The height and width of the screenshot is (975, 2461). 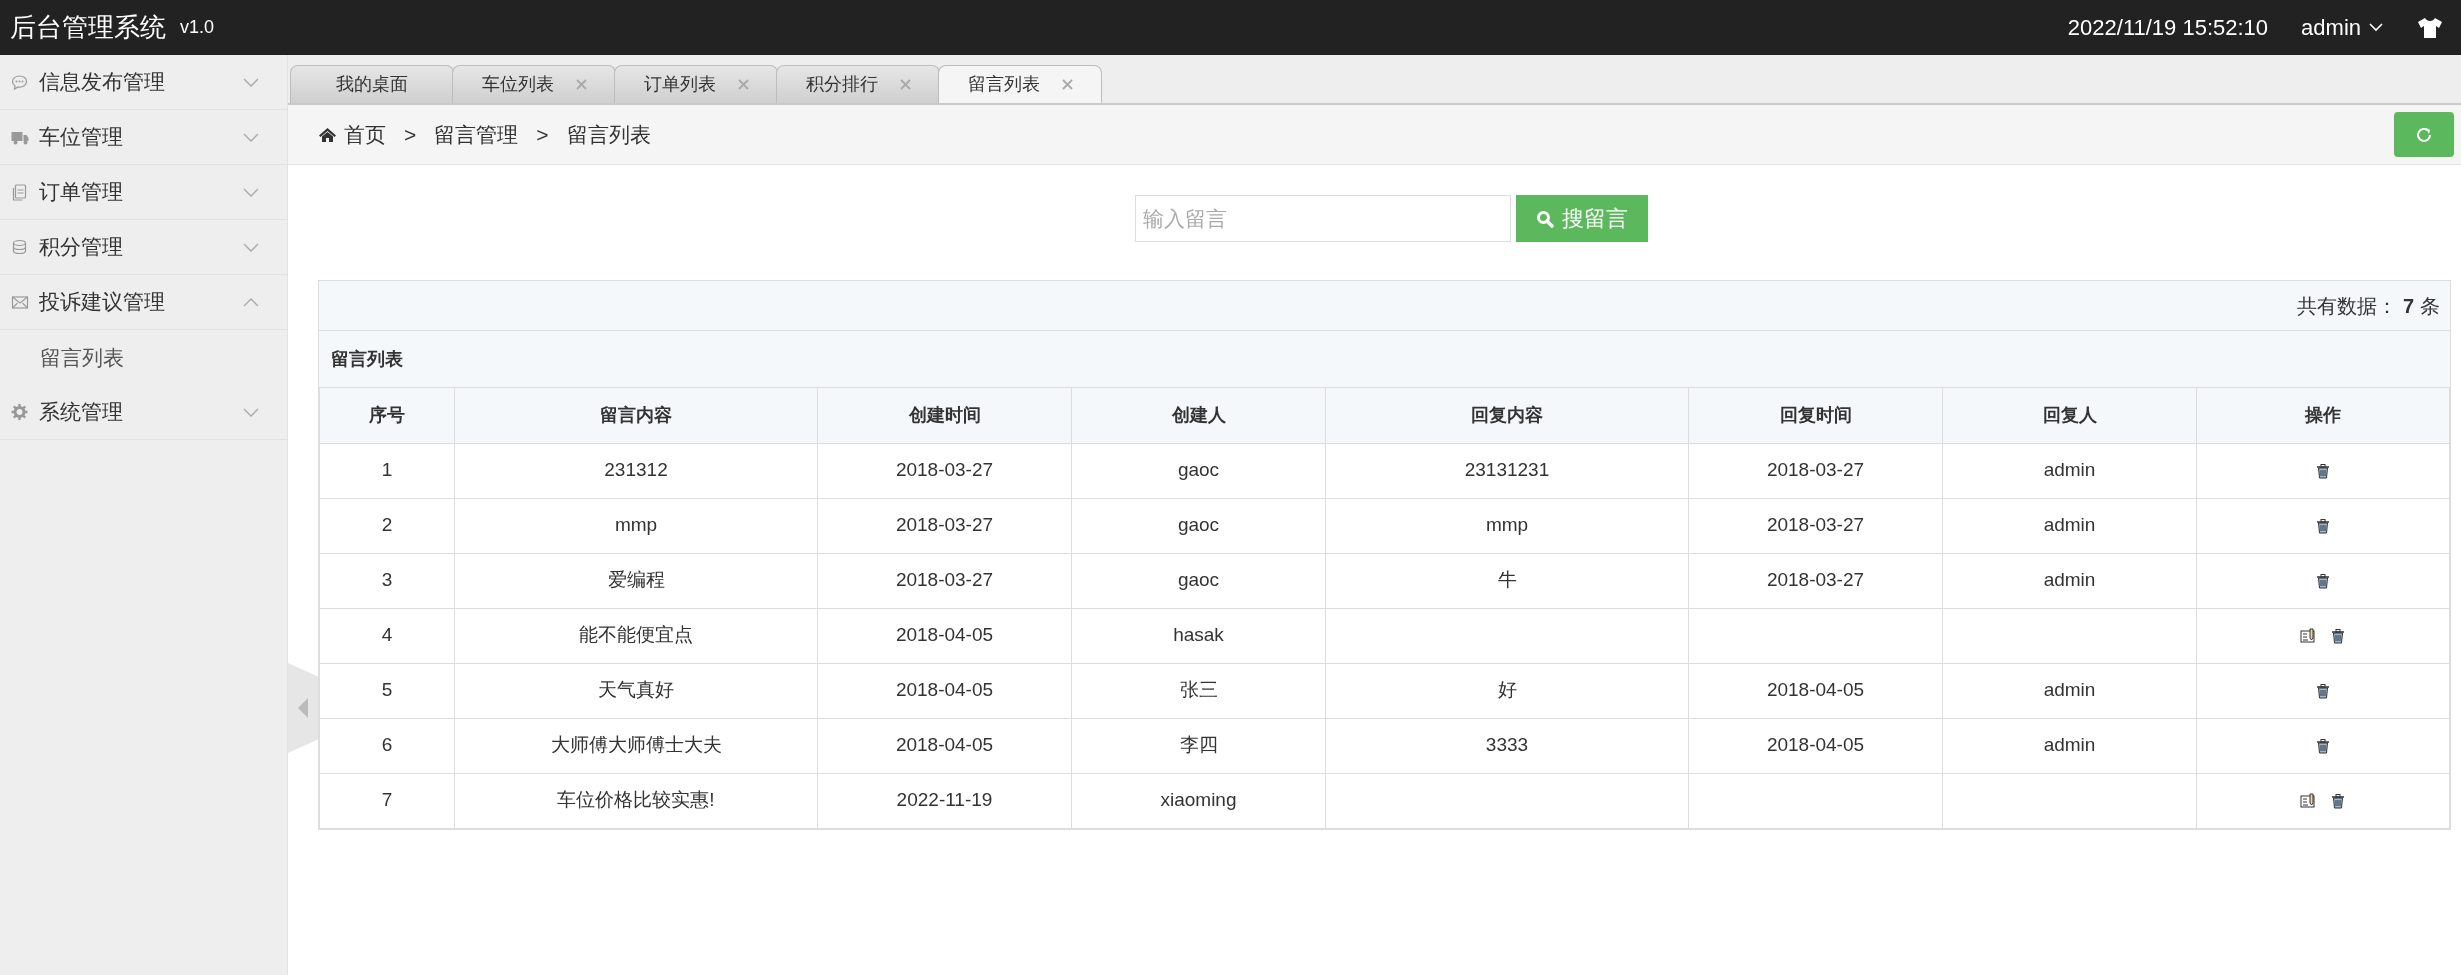 What do you see at coordinates (387, 745) in the screenshot?
I see `table-cell: 6` at bounding box center [387, 745].